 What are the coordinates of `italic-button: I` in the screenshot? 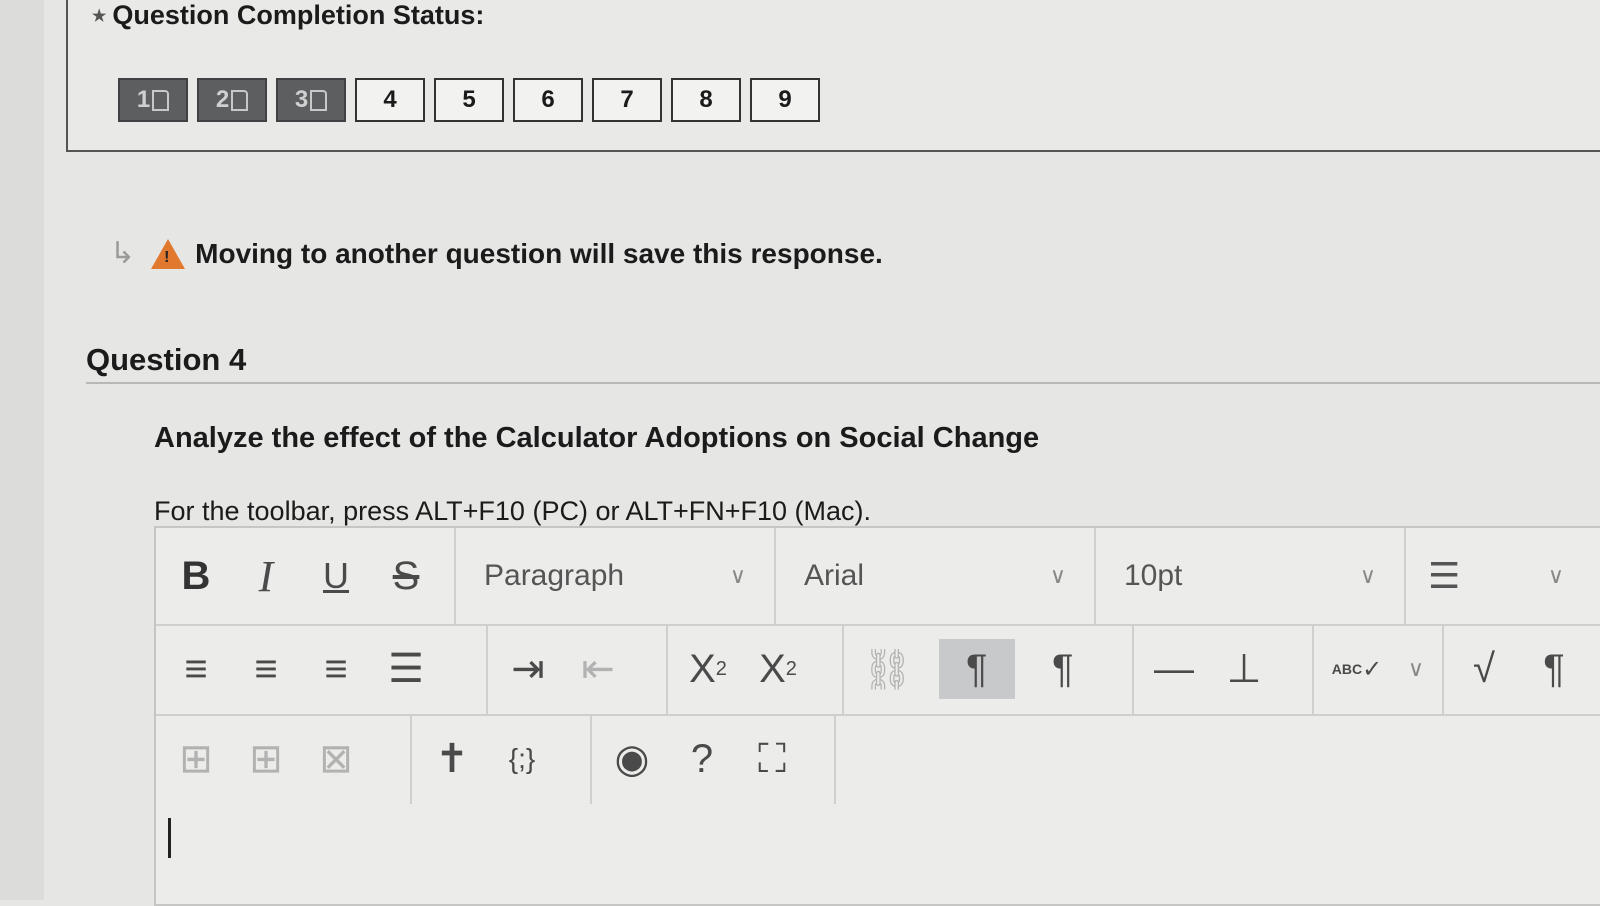 It's located at (266, 576).